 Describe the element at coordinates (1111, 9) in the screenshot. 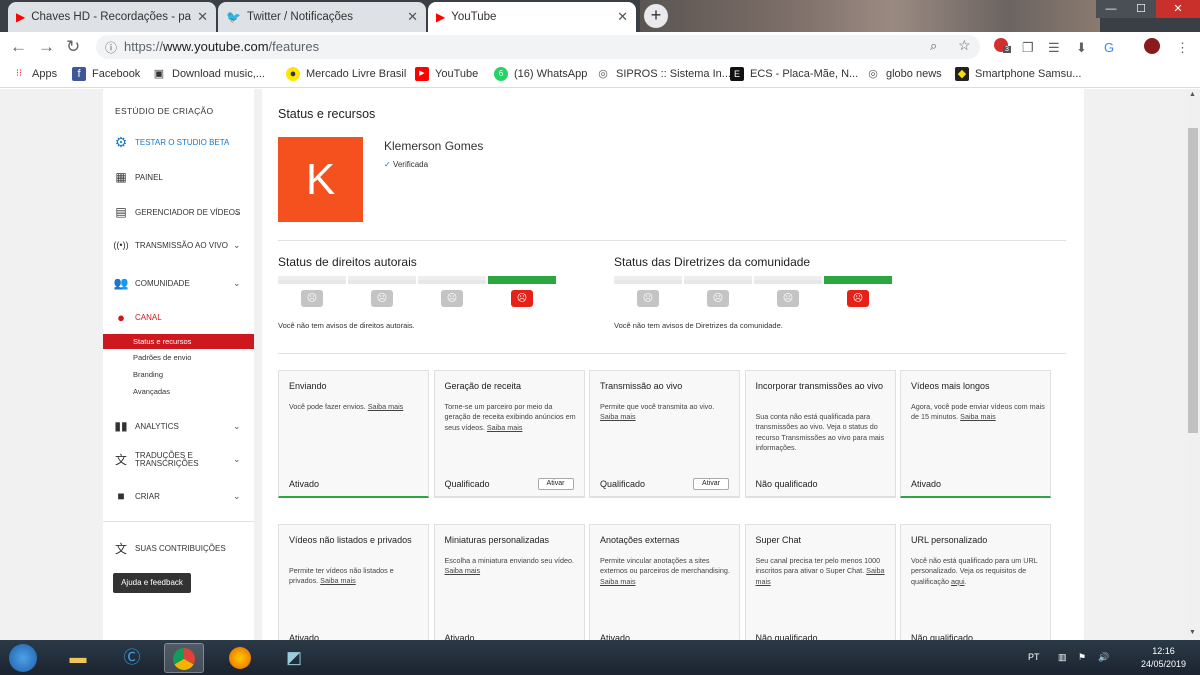

I see `minimize-button: —` at that location.